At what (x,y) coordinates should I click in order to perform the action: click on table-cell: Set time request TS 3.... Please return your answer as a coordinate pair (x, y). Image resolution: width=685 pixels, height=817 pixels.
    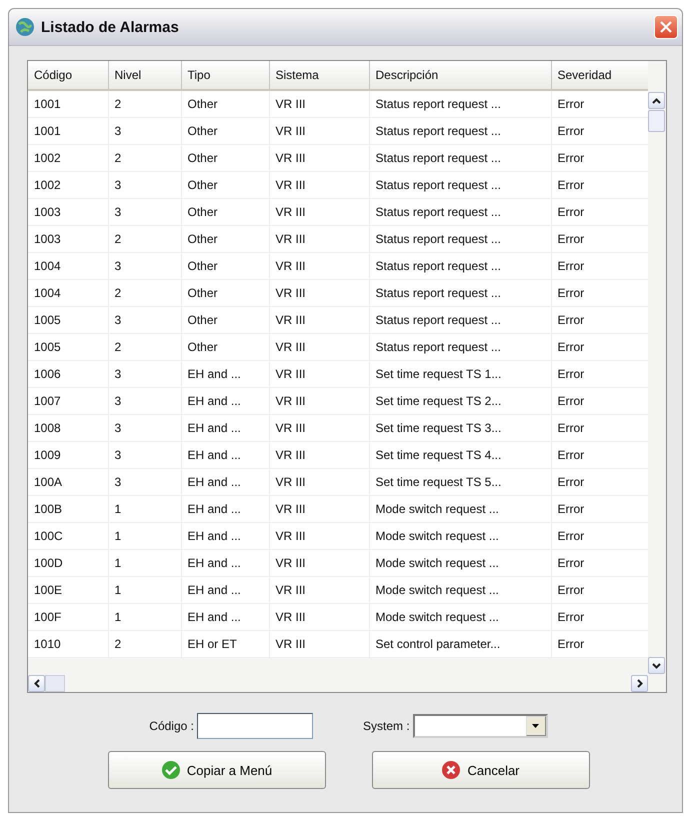
    Looking at the image, I should click on (460, 428).